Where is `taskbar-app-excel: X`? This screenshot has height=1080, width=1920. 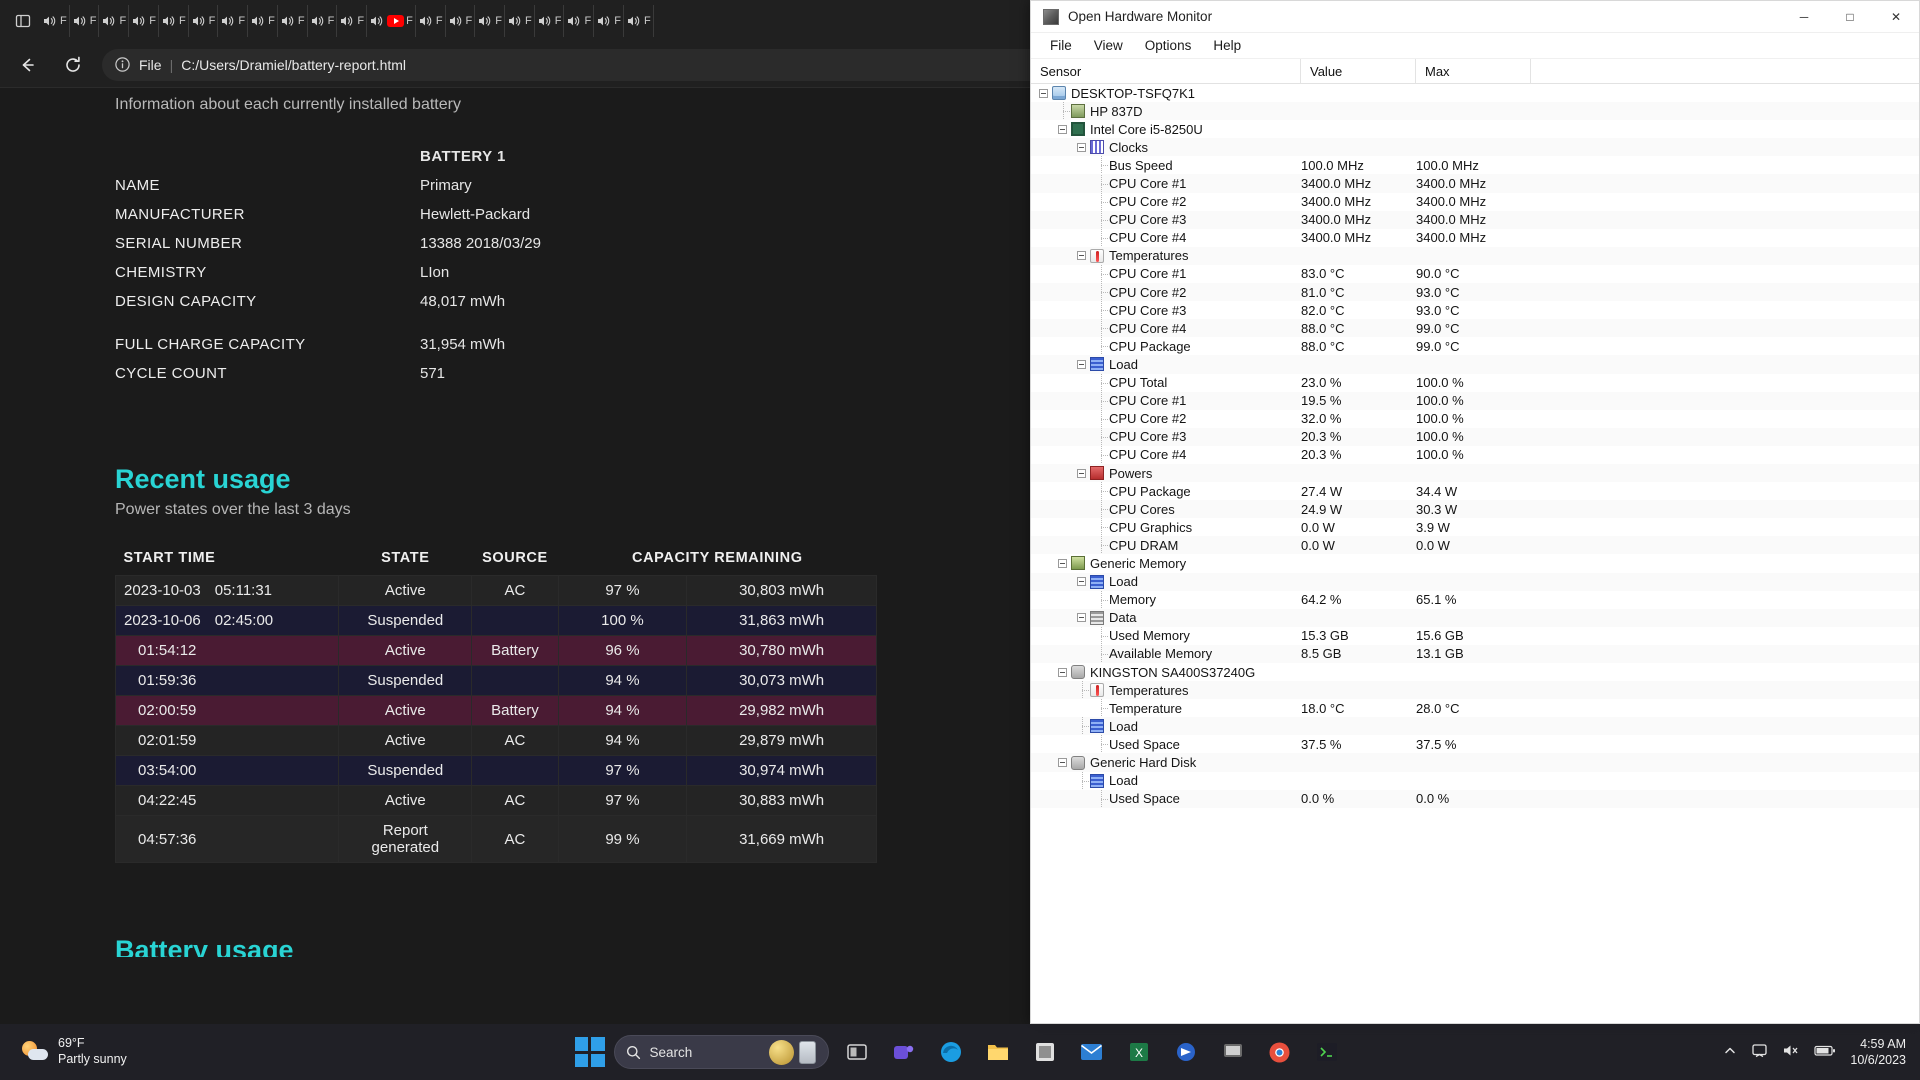
taskbar-app-excel: X is located at coordinates (1139, 1052).